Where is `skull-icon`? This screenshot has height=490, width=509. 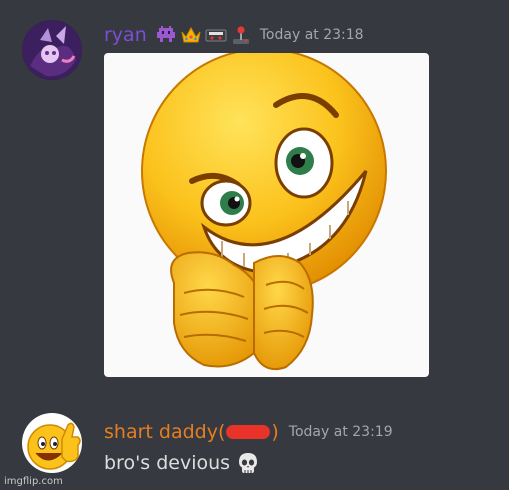
skull-icon is located at coordinates (248, 463).